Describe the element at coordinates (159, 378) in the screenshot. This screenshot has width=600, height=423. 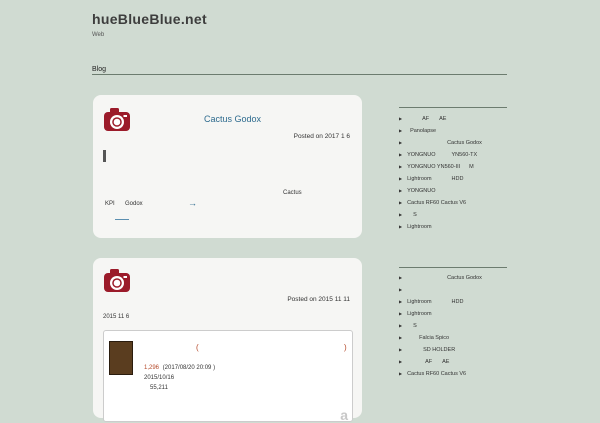
I see `release-date: 2015/10/16` at that location.